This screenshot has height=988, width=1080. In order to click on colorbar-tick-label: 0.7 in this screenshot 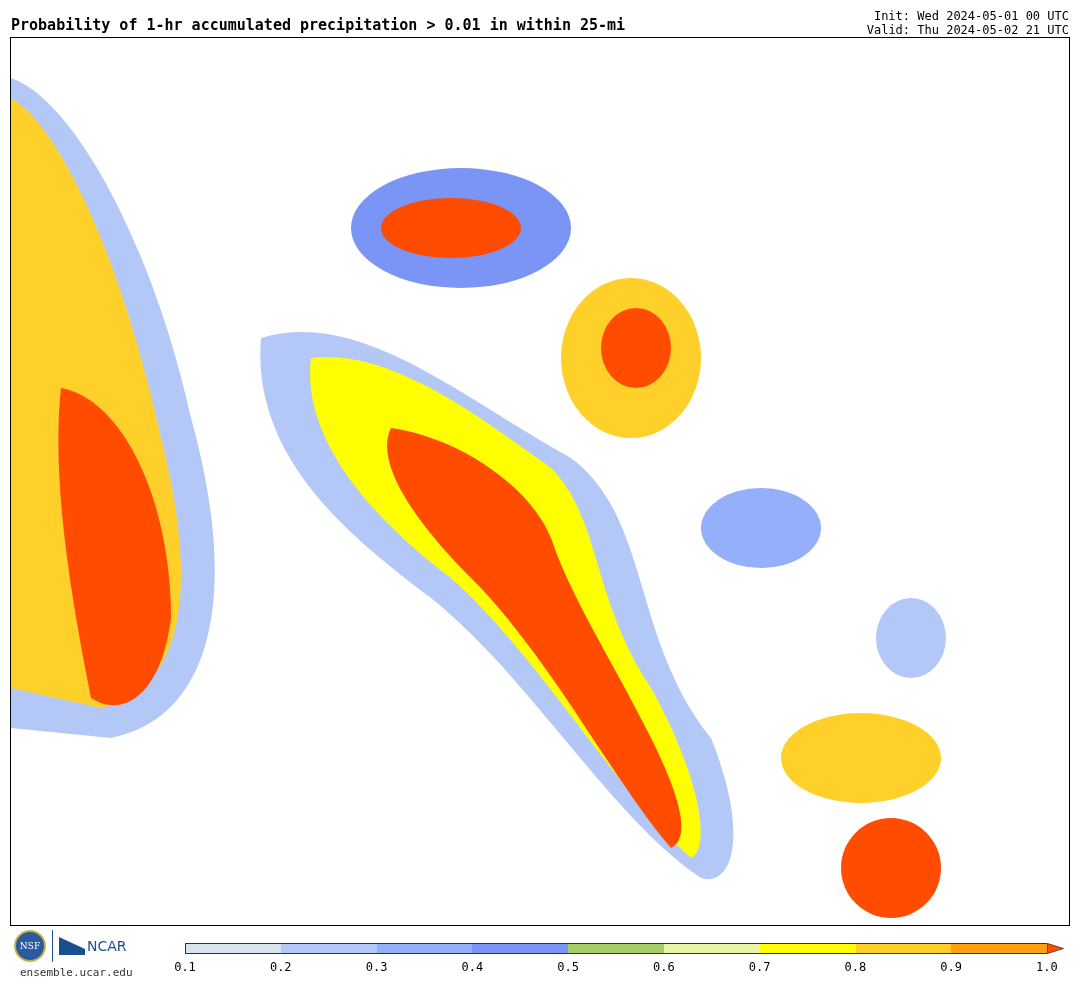, I will do `click(759, 967)`.